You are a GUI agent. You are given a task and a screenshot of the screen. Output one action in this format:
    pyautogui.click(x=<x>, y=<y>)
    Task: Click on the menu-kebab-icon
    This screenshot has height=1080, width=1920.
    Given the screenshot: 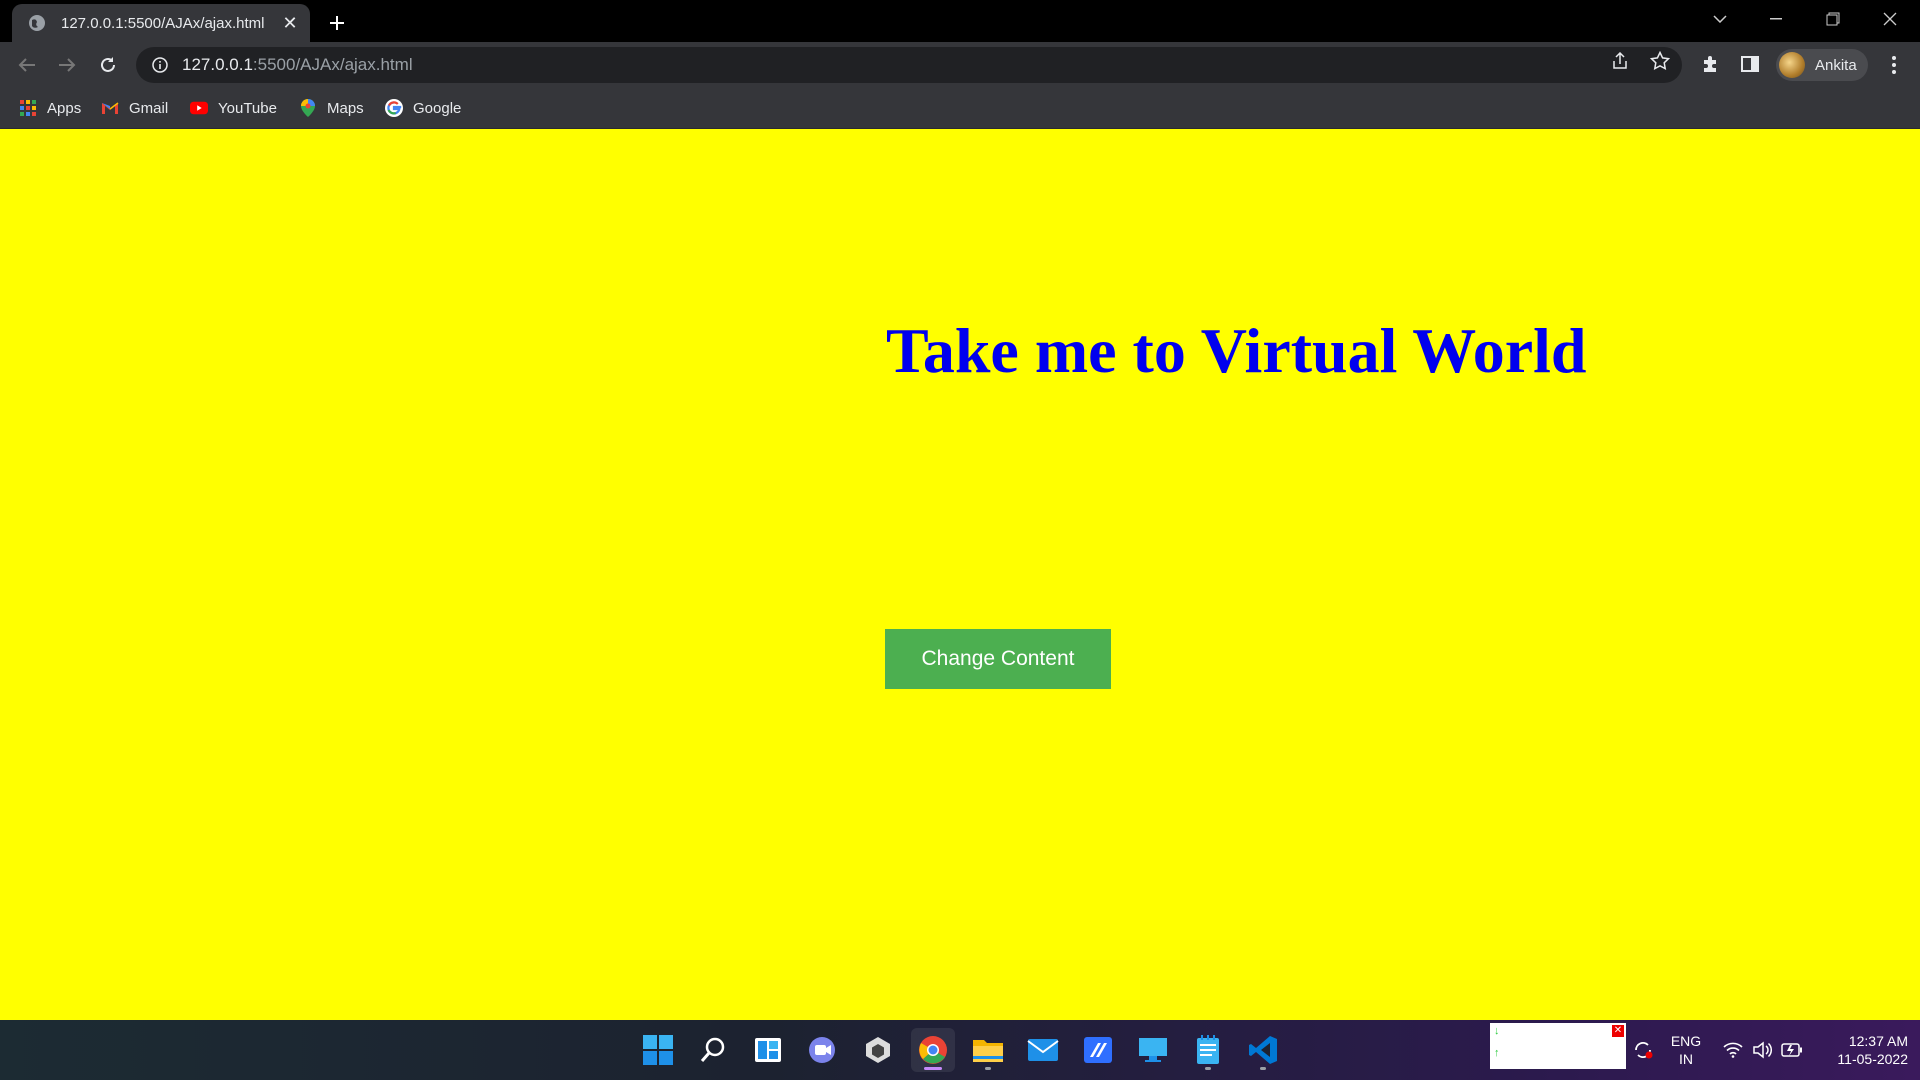 What is the action you would take?
    pyautogui.click(x=1894, y=65)
    